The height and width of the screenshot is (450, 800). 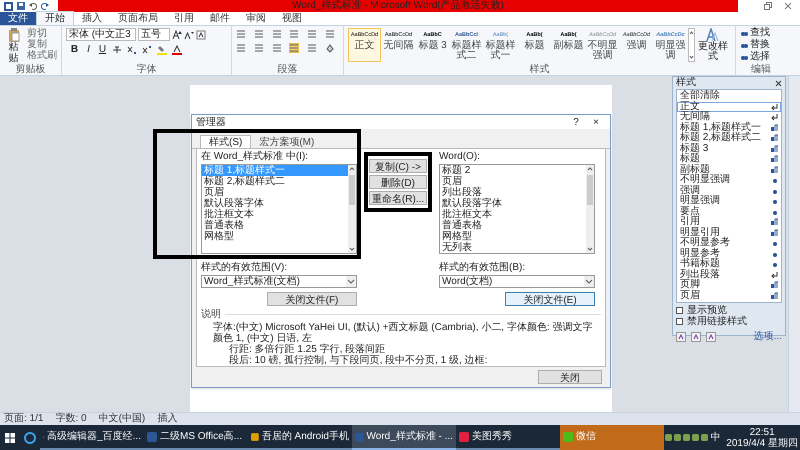 I want to click on style-list-item: 不明显强调, so click(x=729, y=180).